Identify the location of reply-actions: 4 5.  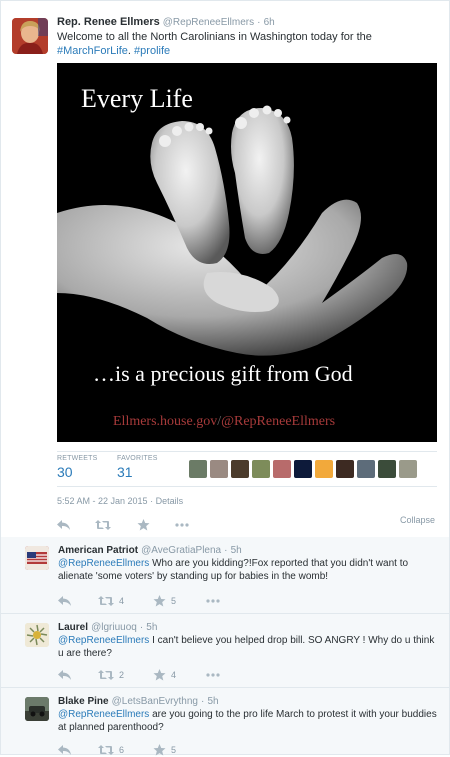
(158, 601).